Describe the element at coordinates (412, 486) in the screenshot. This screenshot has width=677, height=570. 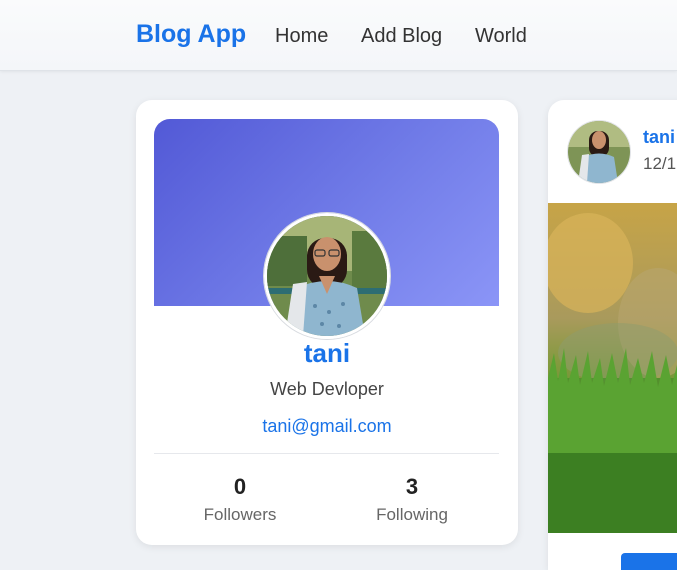
I see `following-count: 3` at that location.